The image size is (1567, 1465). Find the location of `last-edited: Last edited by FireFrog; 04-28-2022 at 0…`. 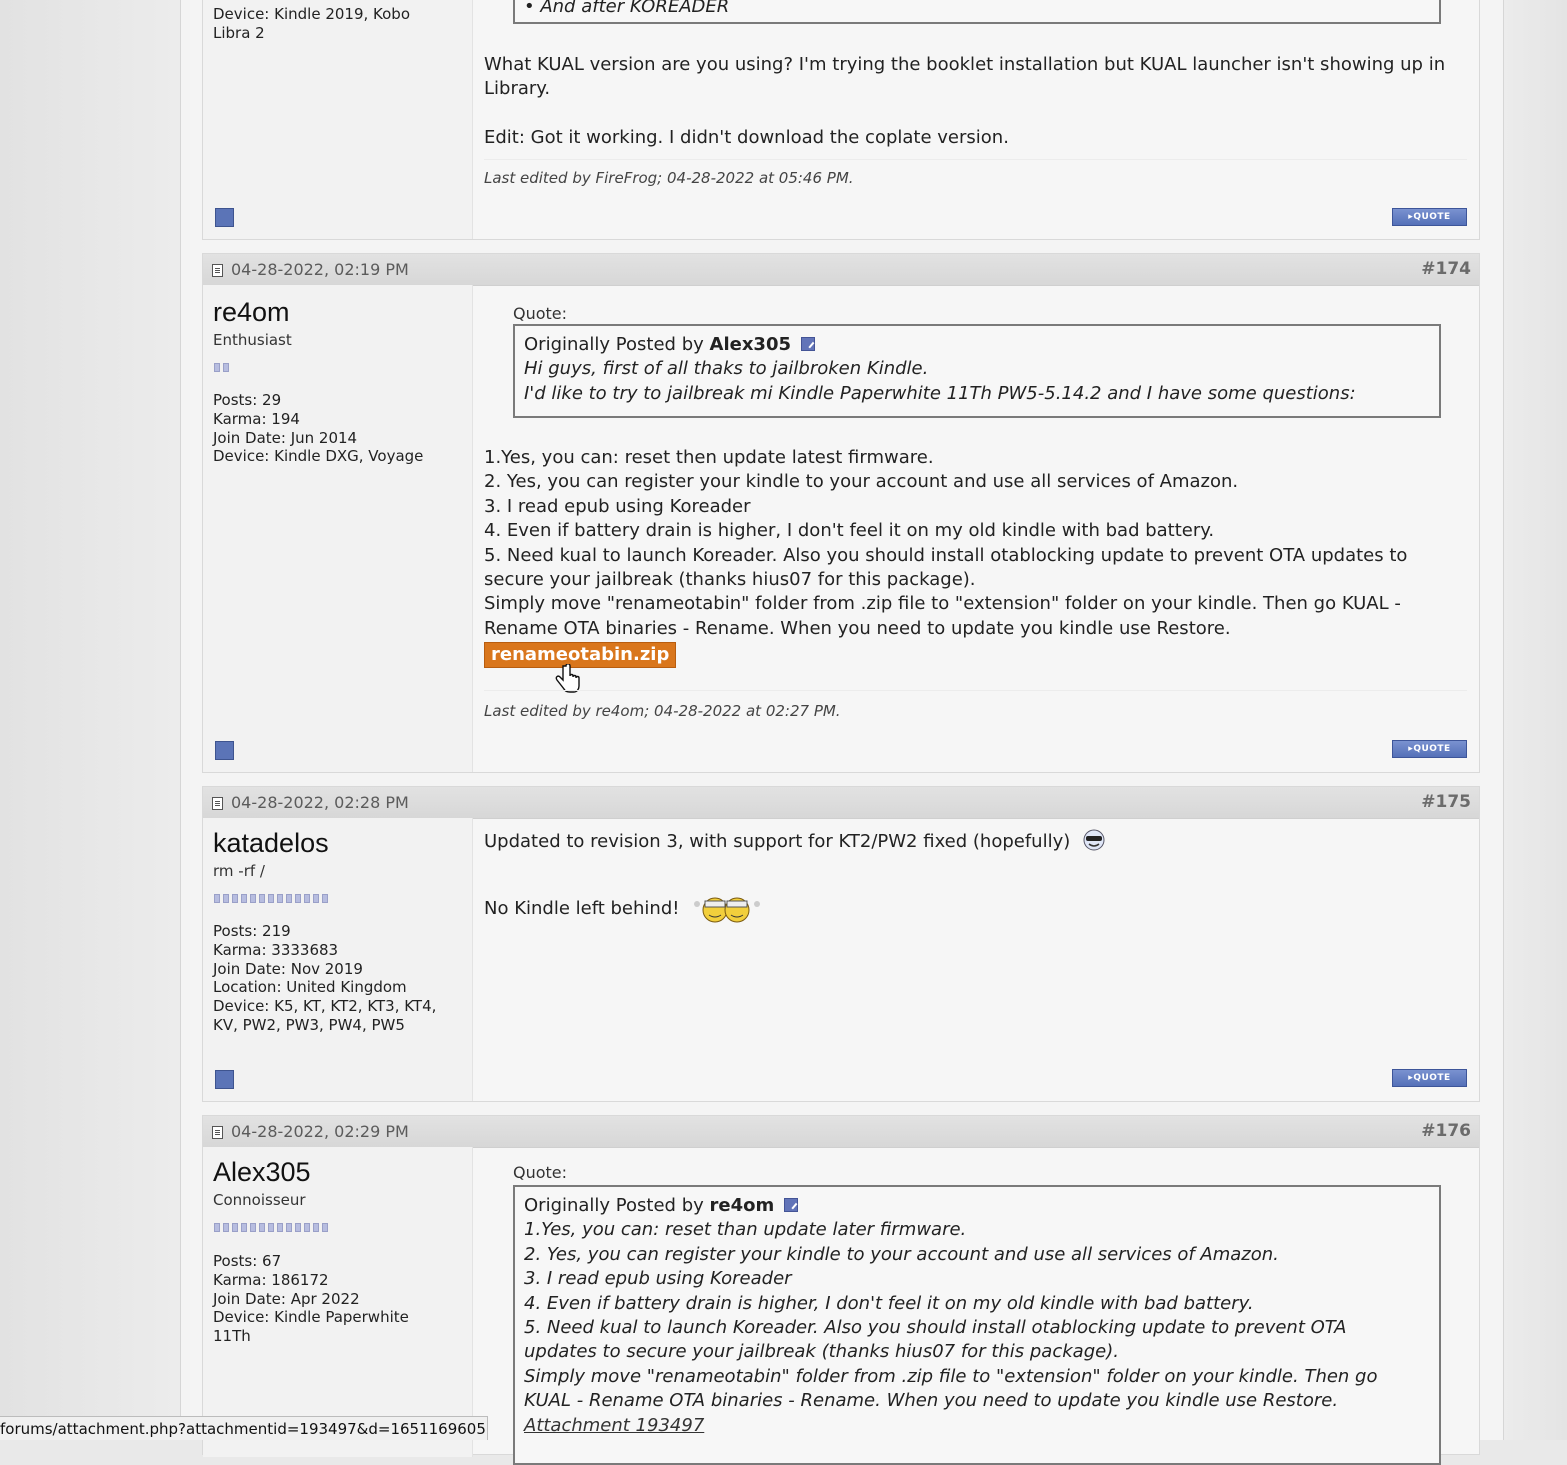

last-edited: Last edited by FireFrog; 04-28-2022 at 0… is located at coordinates (669, 178).